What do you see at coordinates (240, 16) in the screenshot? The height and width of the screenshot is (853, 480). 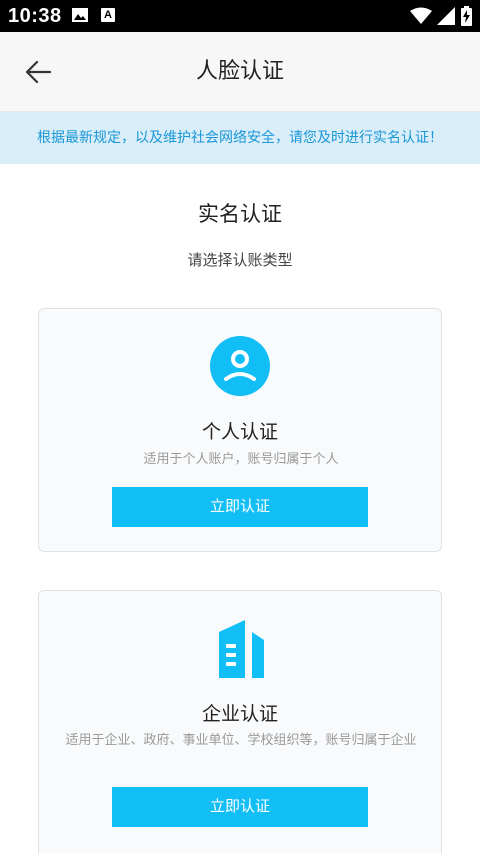 I see `status-bar: 10:38 A` at bounding box center [240, 16].